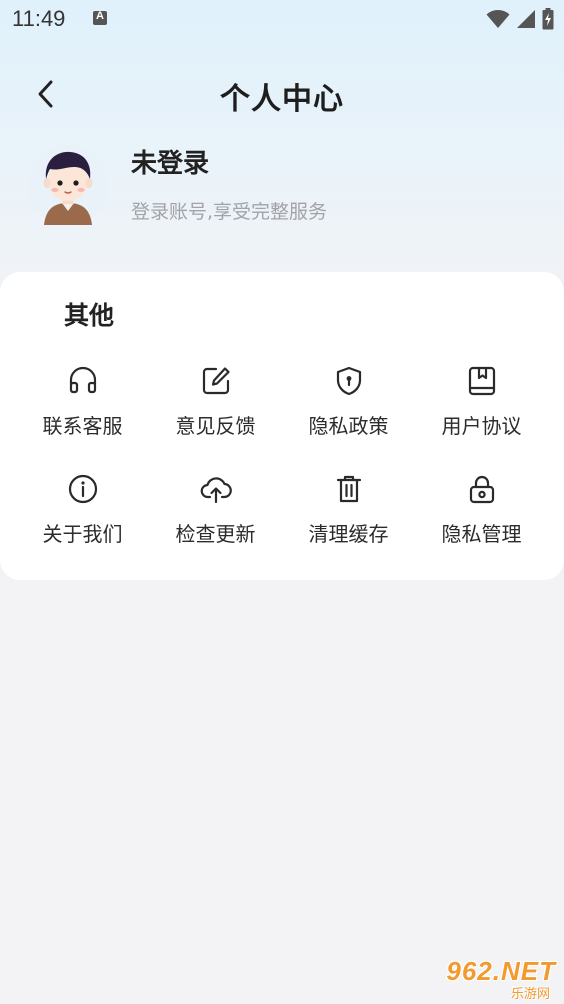  Describe the element at coordinates (348, 426) in the screenshot. I see `grid-item-label: 隐私政策` at that location.